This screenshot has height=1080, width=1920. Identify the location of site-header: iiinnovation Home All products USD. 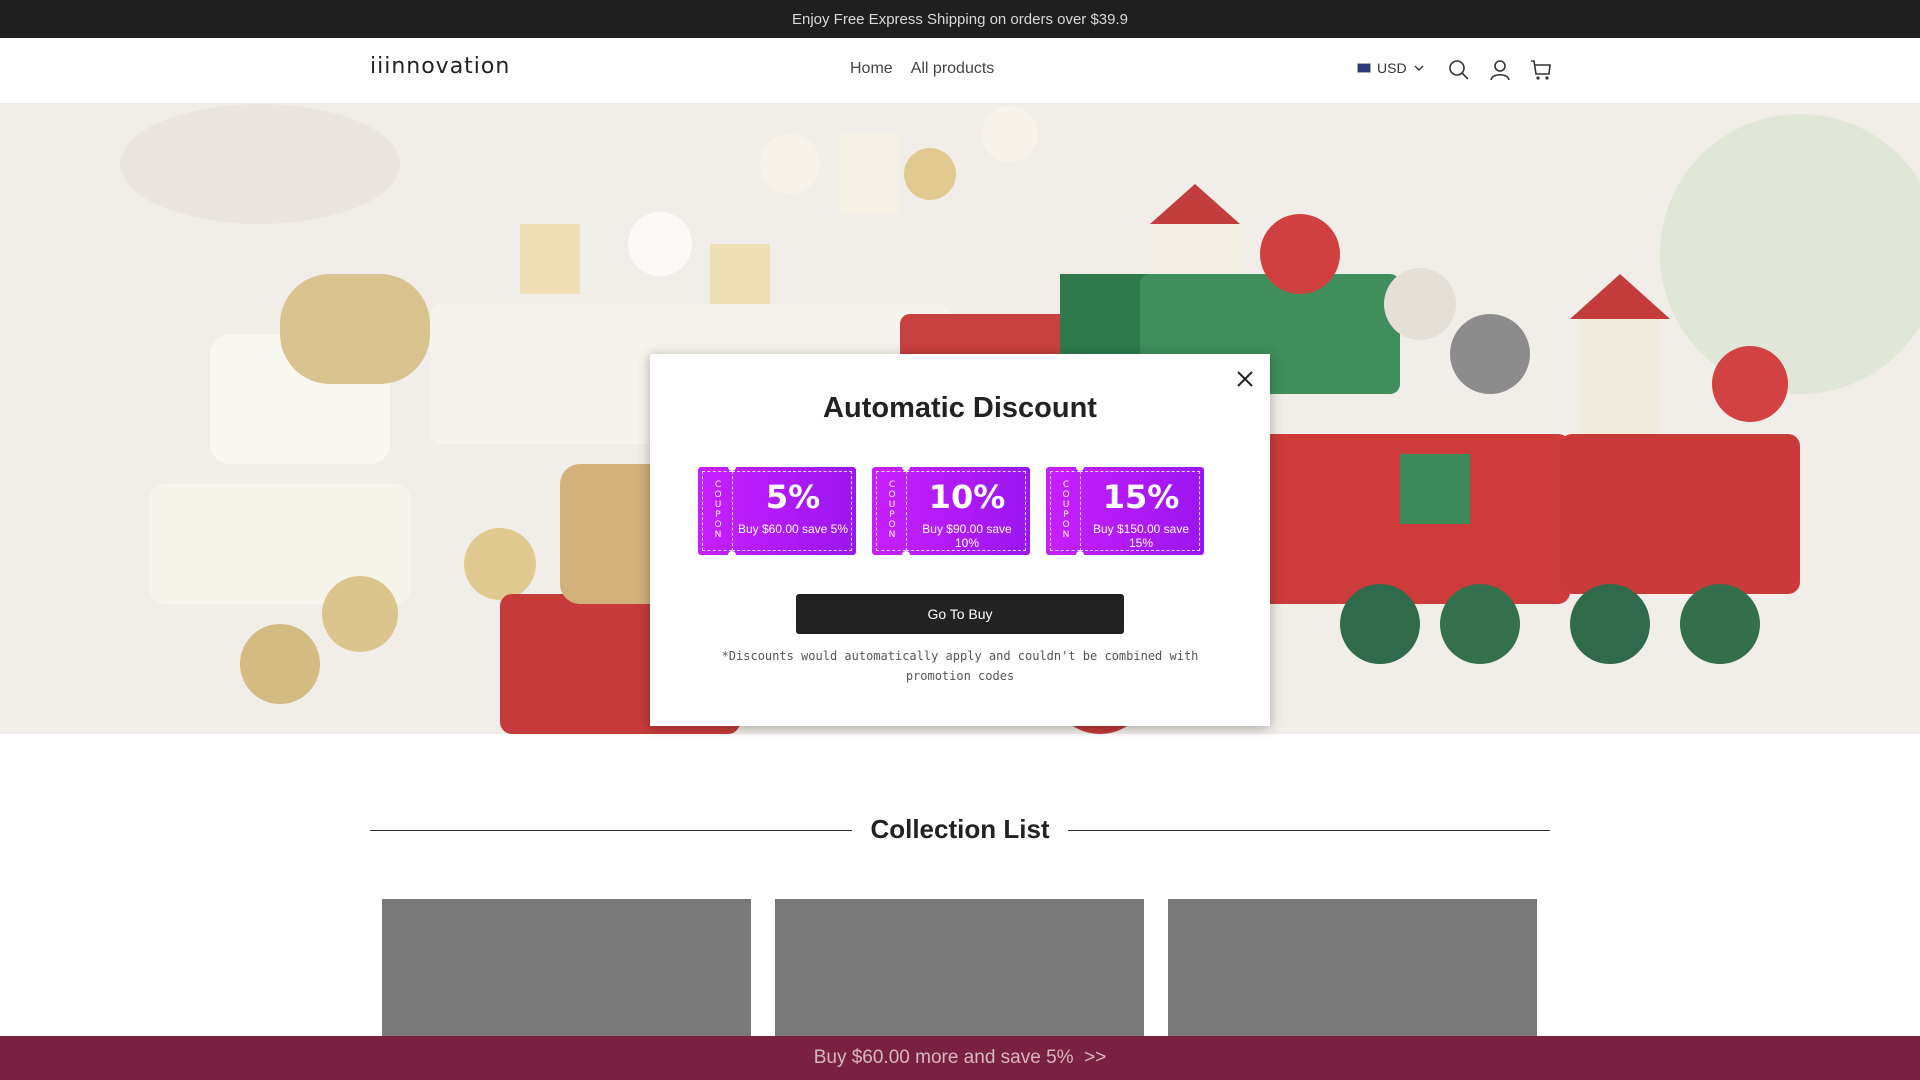
(960, 71).